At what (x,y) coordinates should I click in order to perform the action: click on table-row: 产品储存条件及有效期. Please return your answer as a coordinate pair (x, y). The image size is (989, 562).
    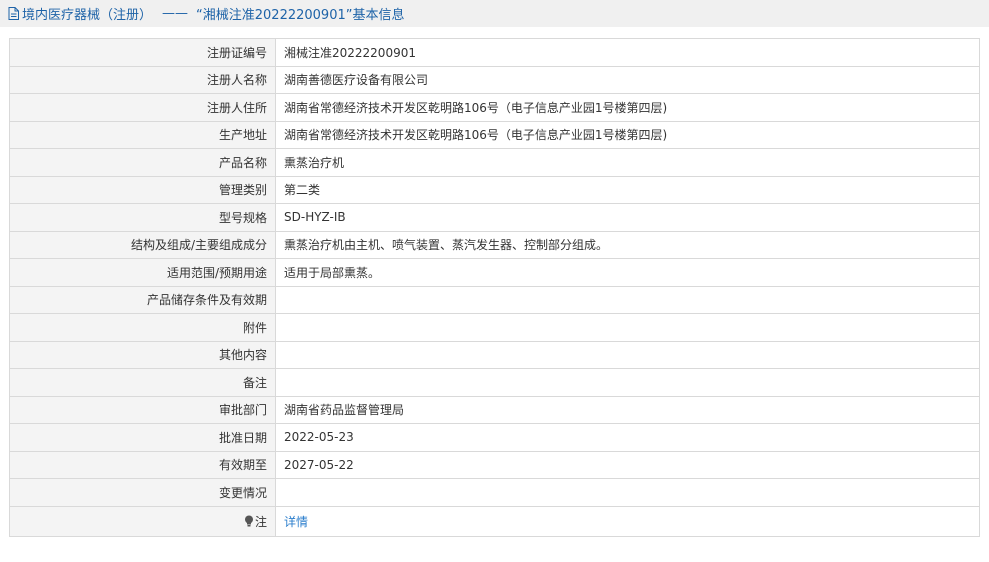
    Looking at the image, I should click on (494, 299).